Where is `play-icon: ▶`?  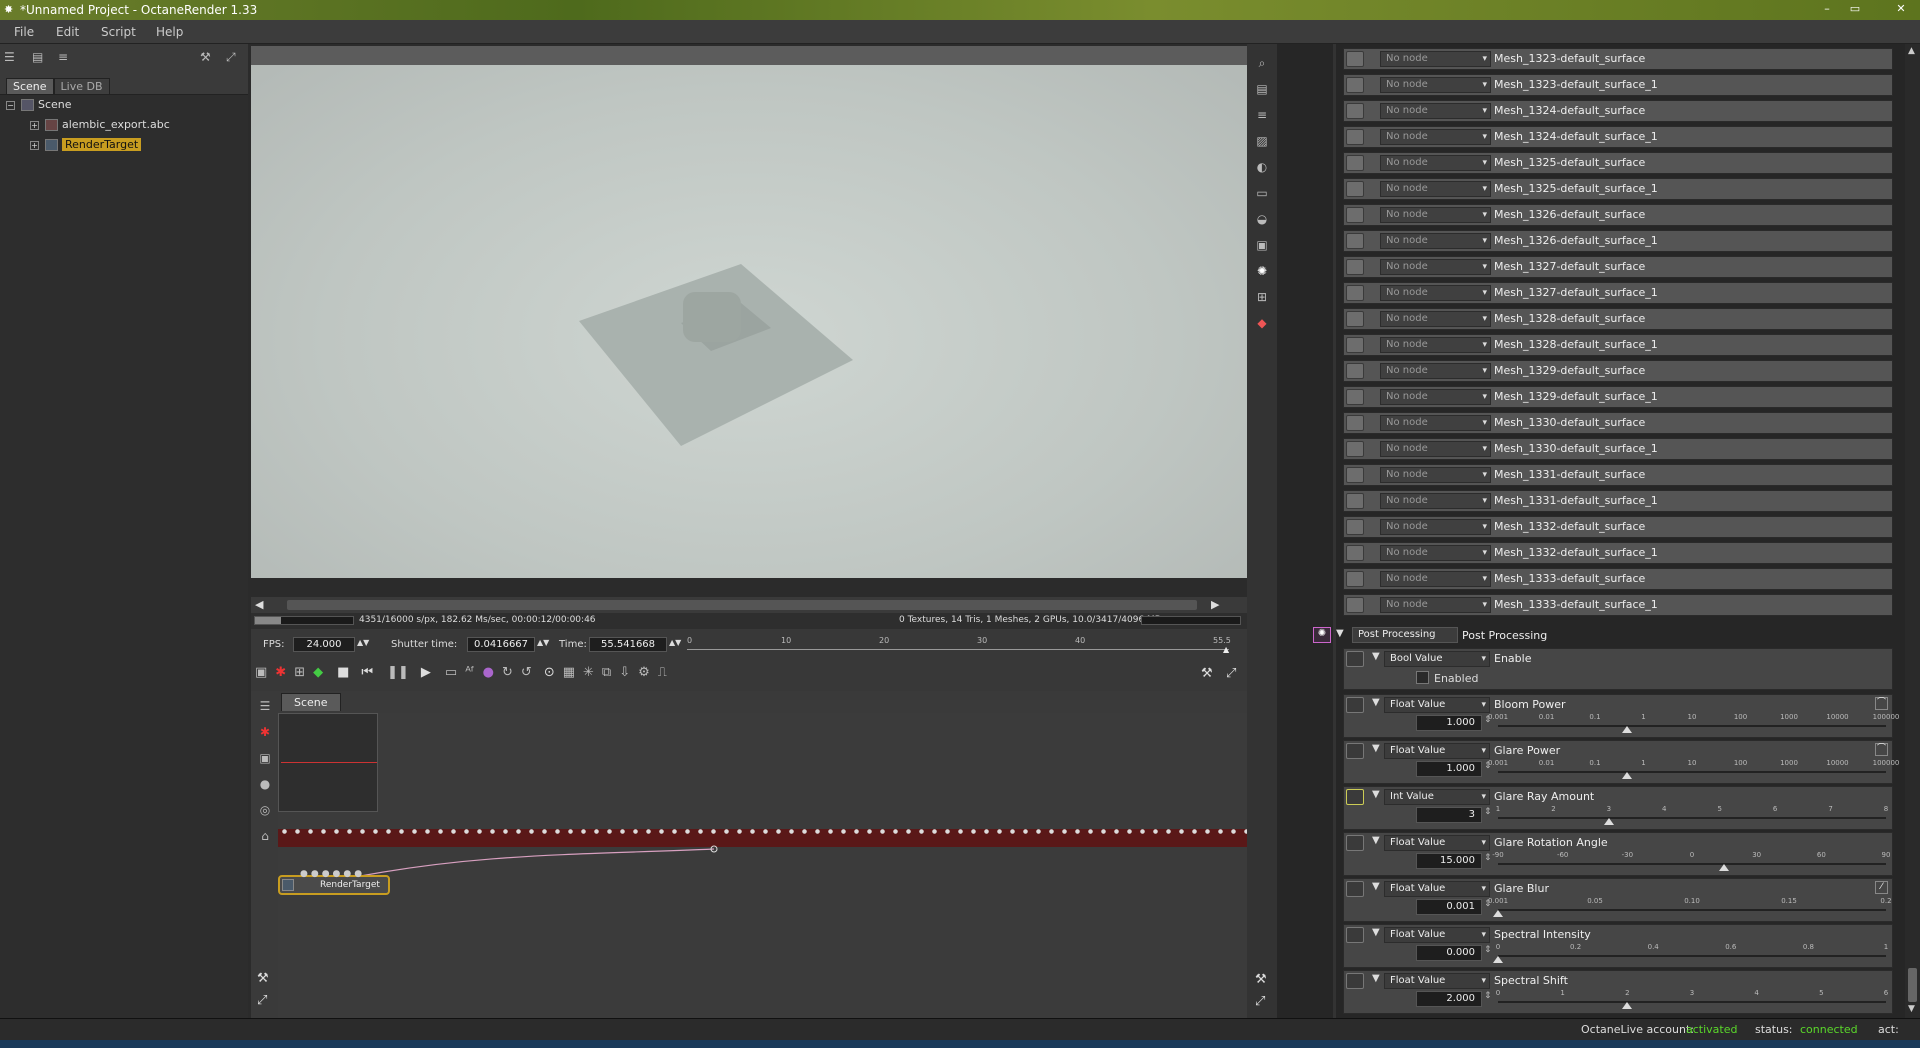 play-icon: ▶ is located at coordinates (426, 672).